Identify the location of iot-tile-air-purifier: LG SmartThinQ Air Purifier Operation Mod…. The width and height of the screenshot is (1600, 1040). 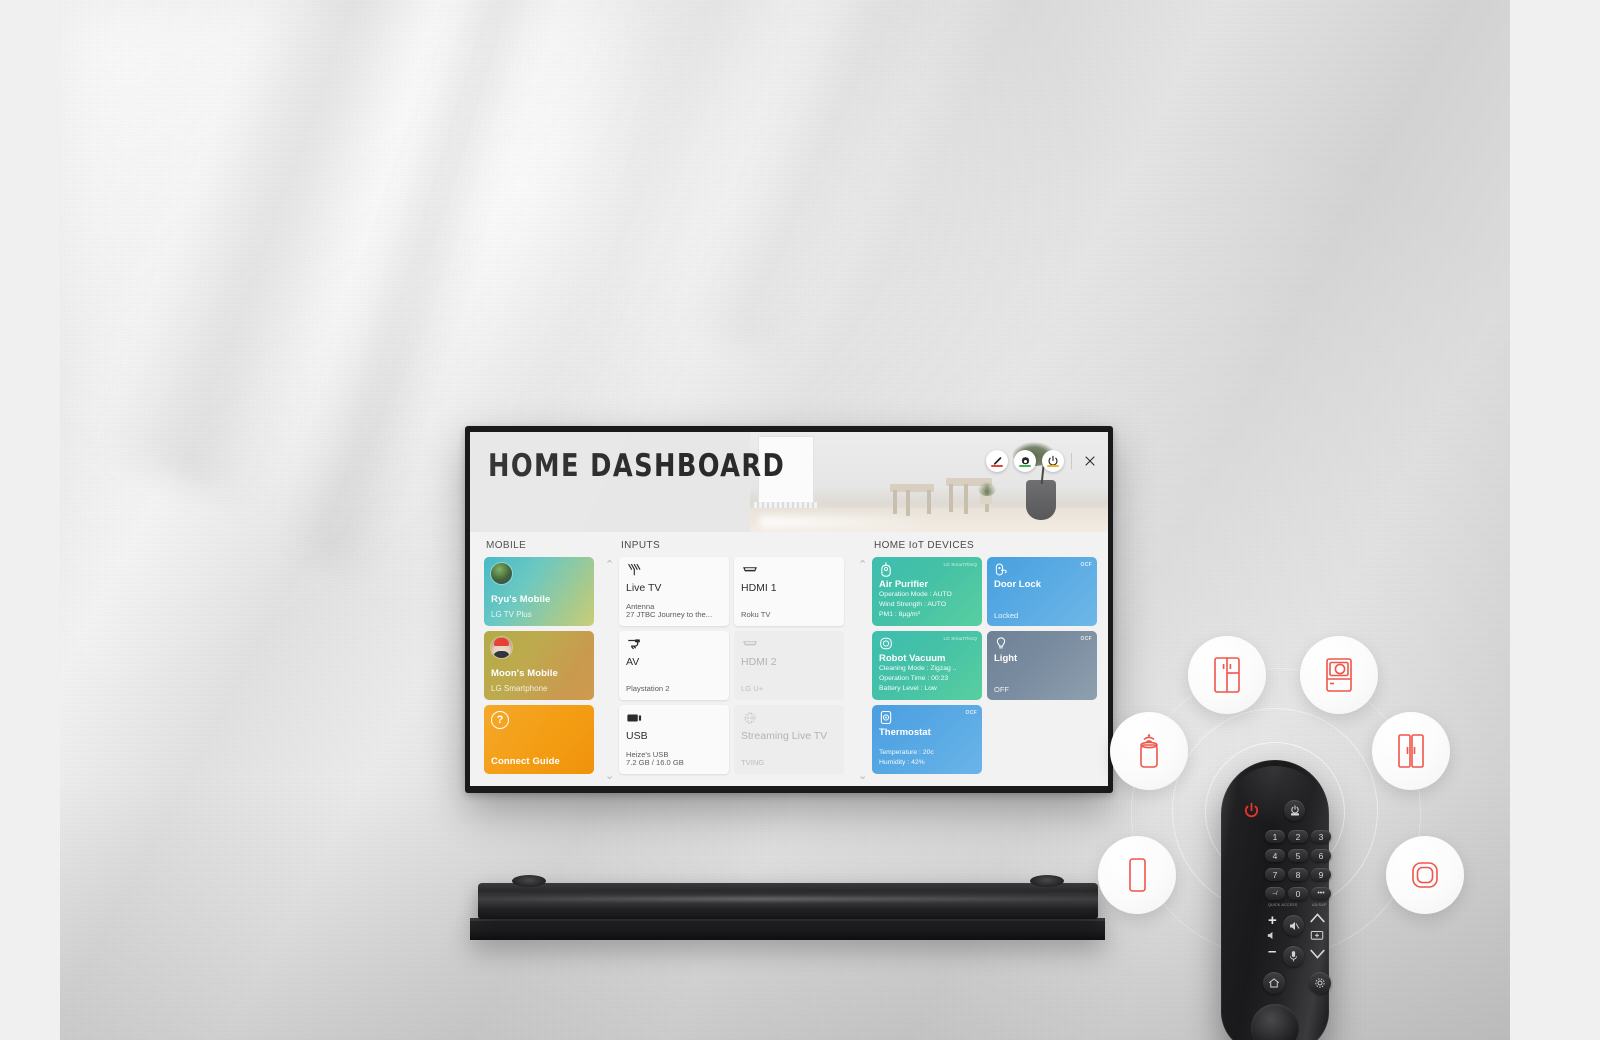
(927, 591).